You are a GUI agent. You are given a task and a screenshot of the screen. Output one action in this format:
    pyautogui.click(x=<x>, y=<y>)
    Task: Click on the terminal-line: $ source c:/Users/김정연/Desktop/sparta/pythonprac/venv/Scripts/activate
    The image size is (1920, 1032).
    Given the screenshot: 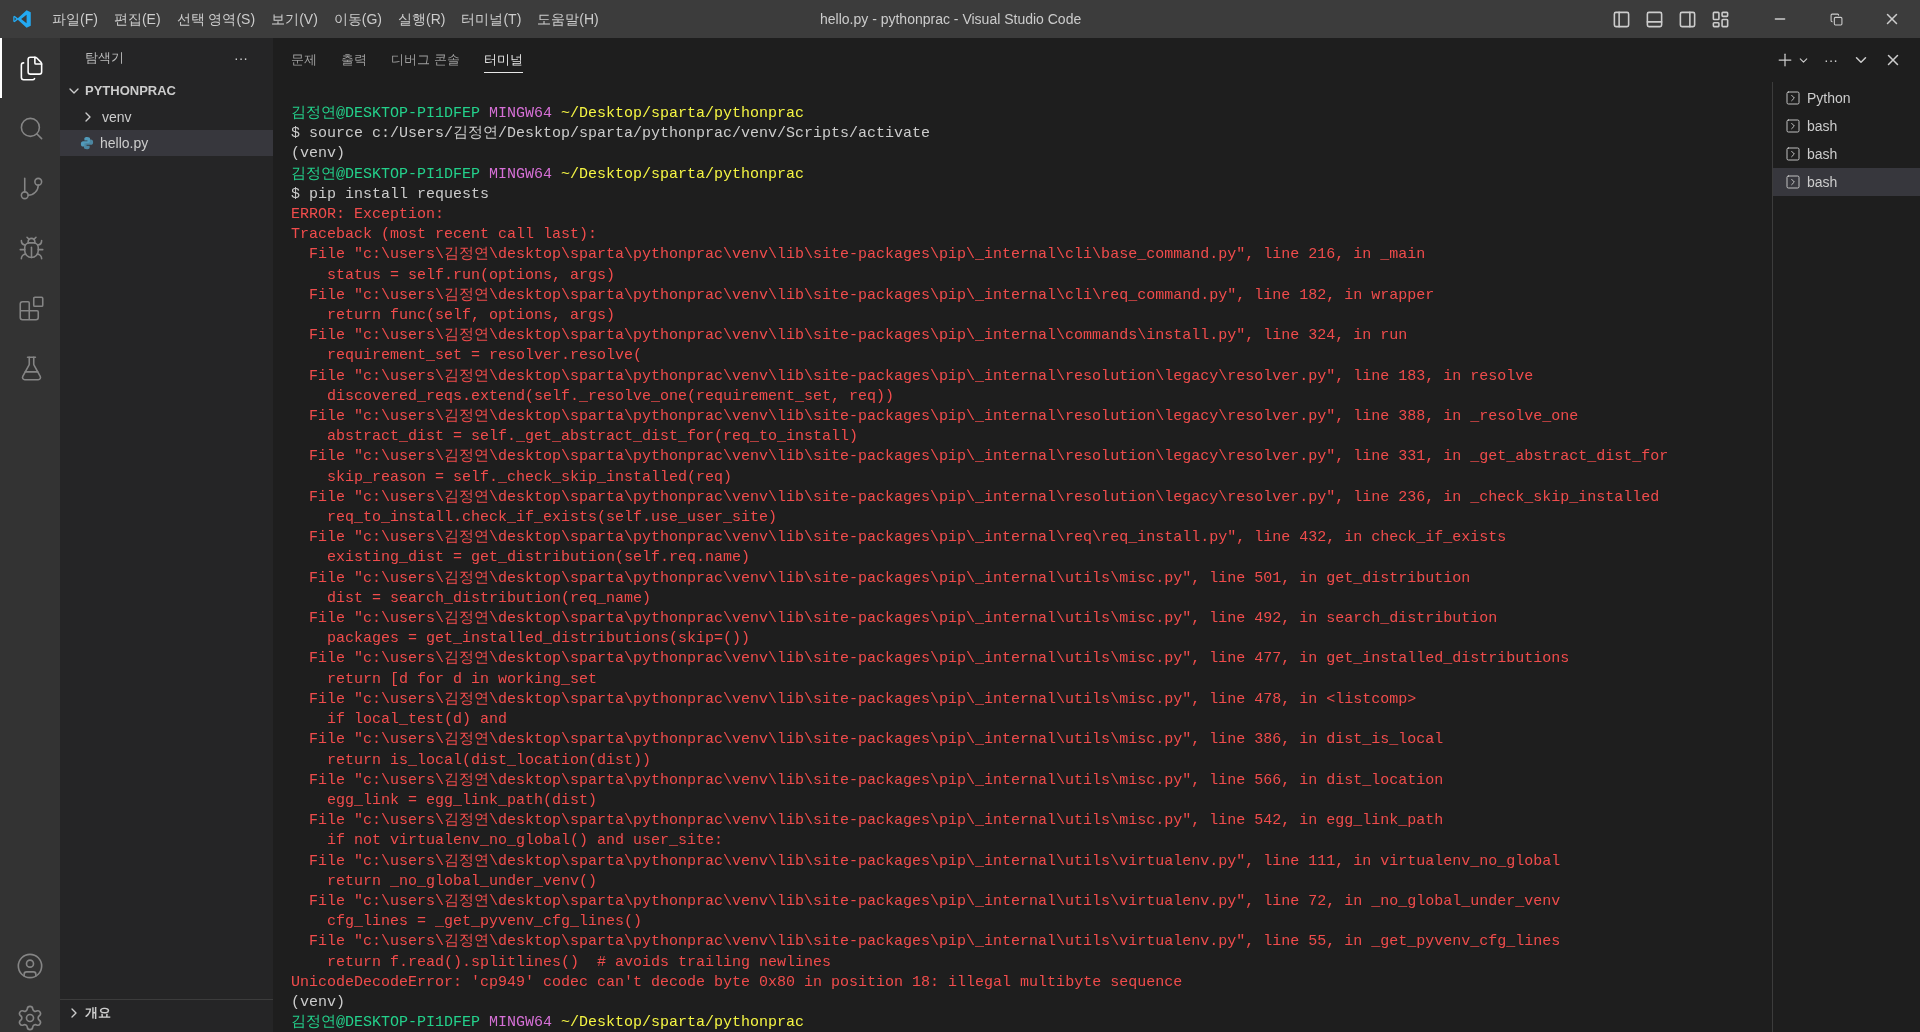 What is the action you would take?
    pyautogui.click(x=611, y=134)
    